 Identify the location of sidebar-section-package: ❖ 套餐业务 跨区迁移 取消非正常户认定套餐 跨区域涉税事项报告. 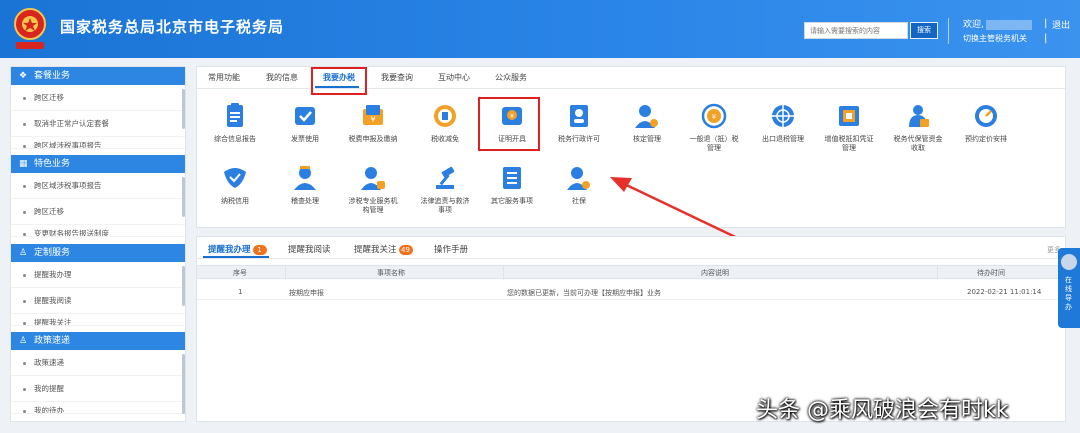
(98, 108).